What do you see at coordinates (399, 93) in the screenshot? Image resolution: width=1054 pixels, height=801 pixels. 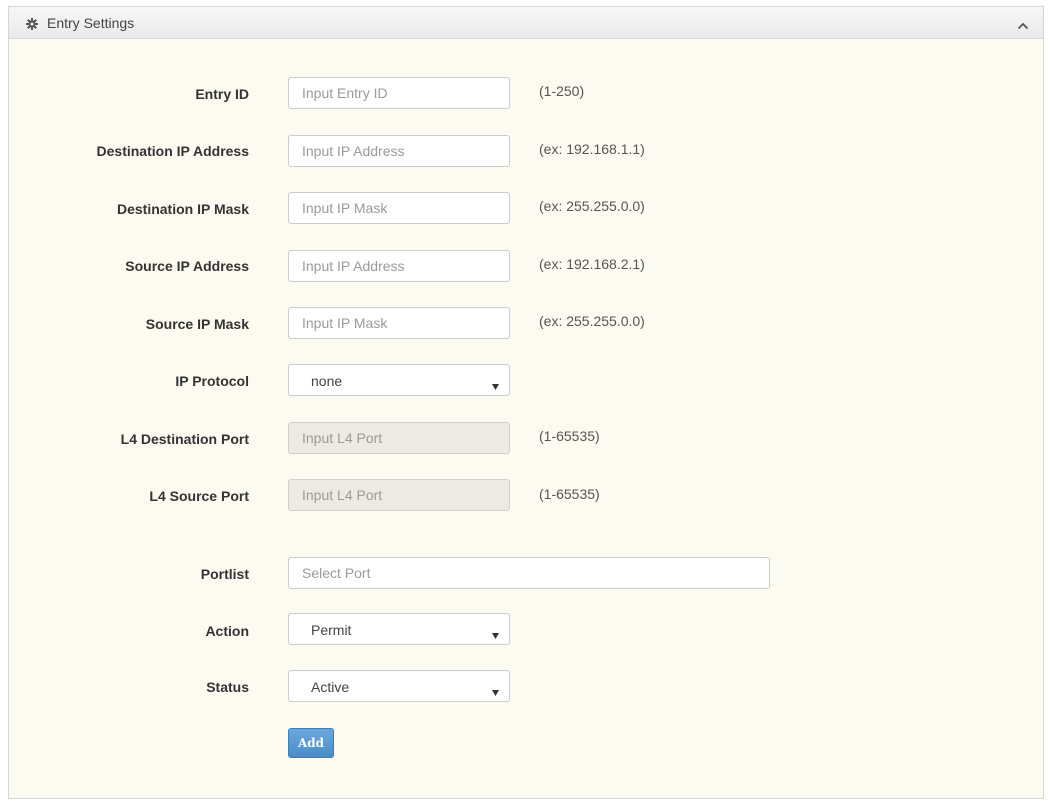 I see `entry-id-input` at bounding box center [399, 93].